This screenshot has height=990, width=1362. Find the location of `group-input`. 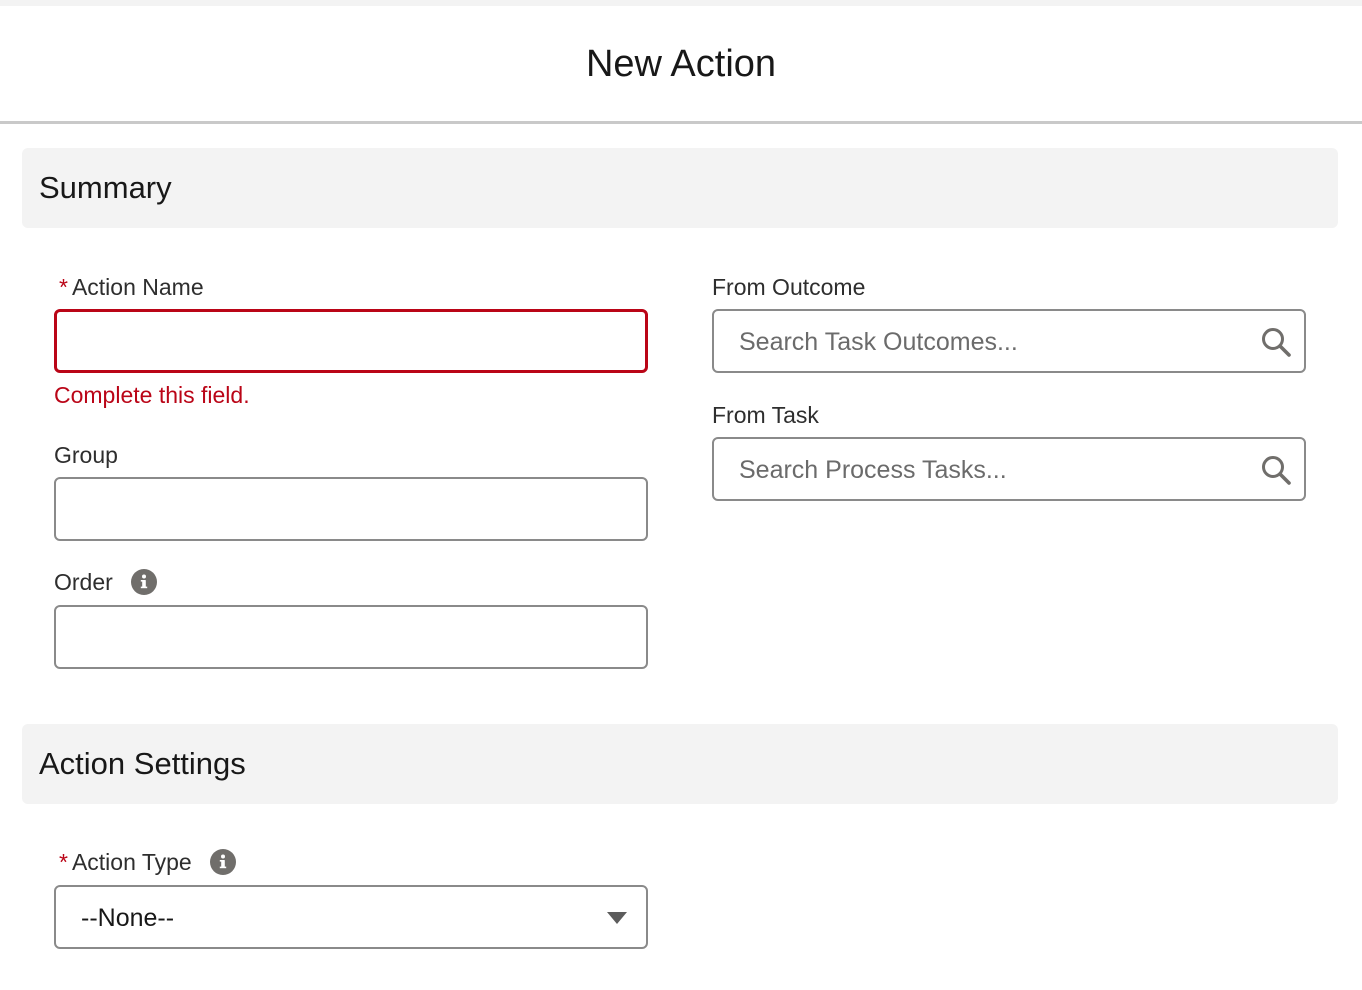

group-input is located at coordinates (351, 509).